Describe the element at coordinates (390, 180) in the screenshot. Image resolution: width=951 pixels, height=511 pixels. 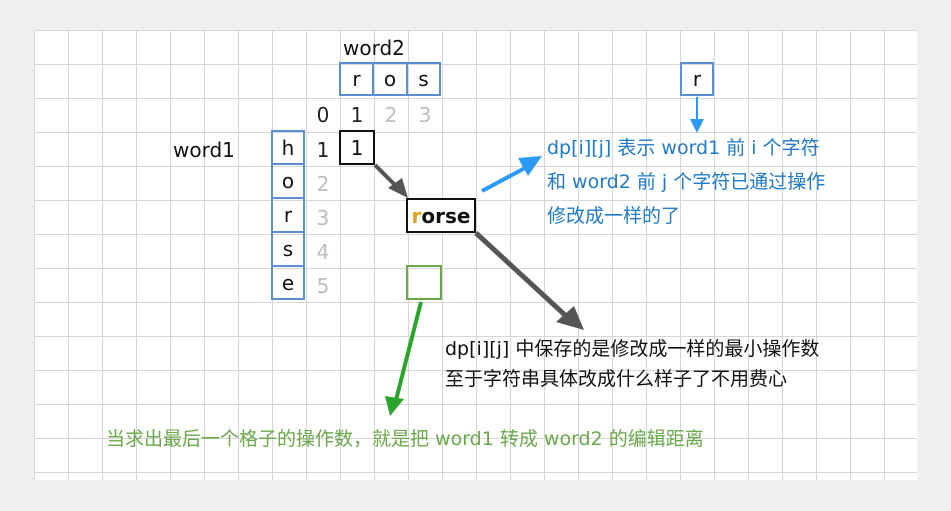
I see `arrow-to-rorse-icon` at that location.